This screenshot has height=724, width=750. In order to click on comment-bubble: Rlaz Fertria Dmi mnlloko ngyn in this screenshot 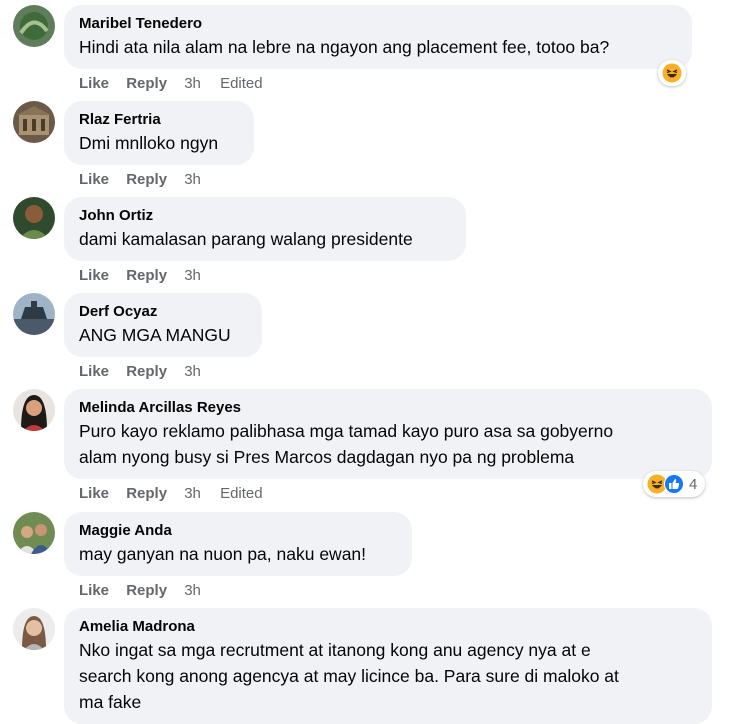, I will do `click(159, 133)`.